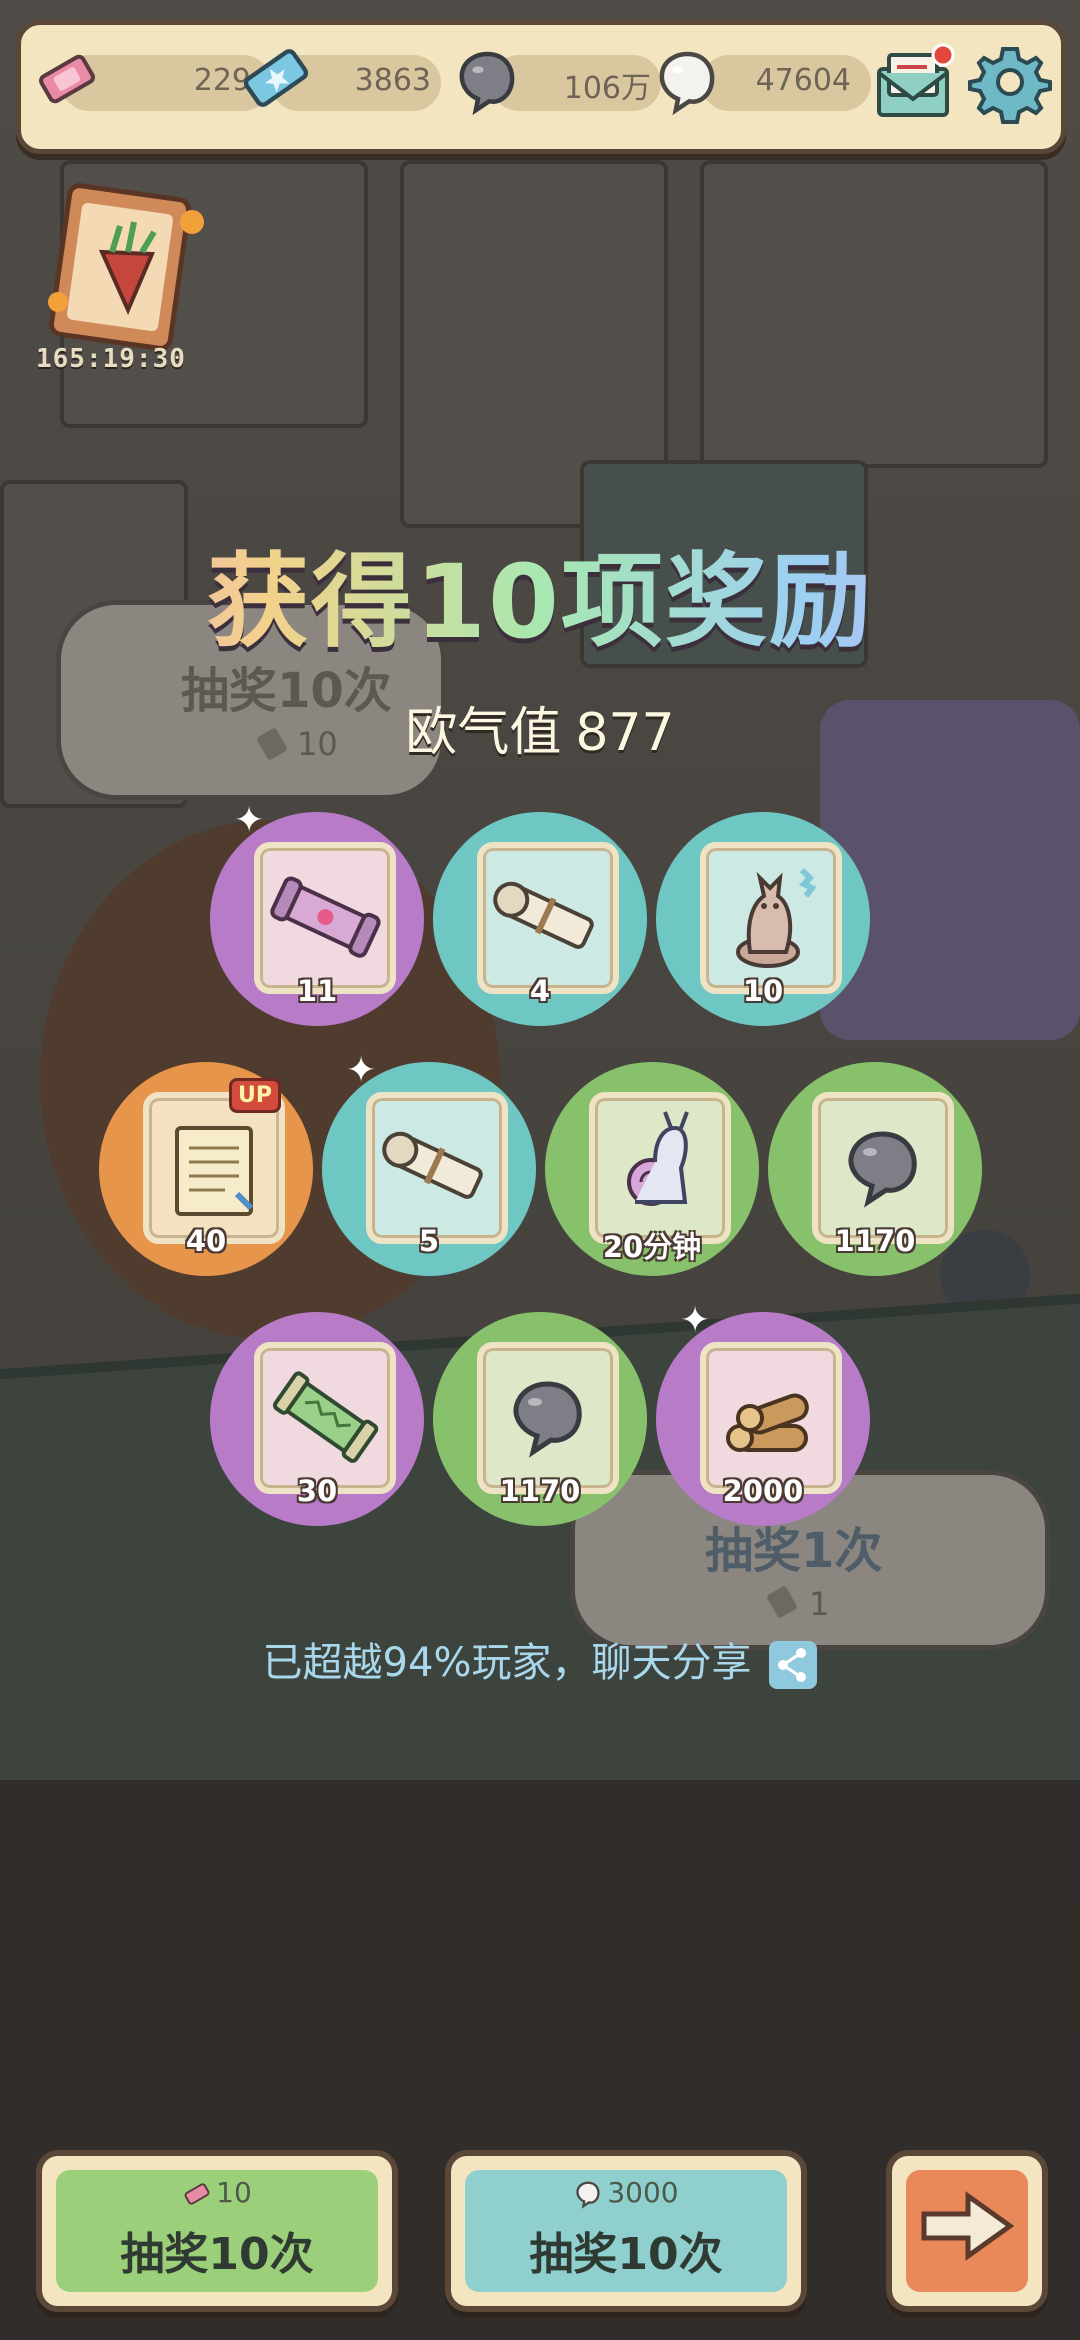 This screenshot has height=2340, width=1080. I want to click on event-card-icon, so click(126, 267).